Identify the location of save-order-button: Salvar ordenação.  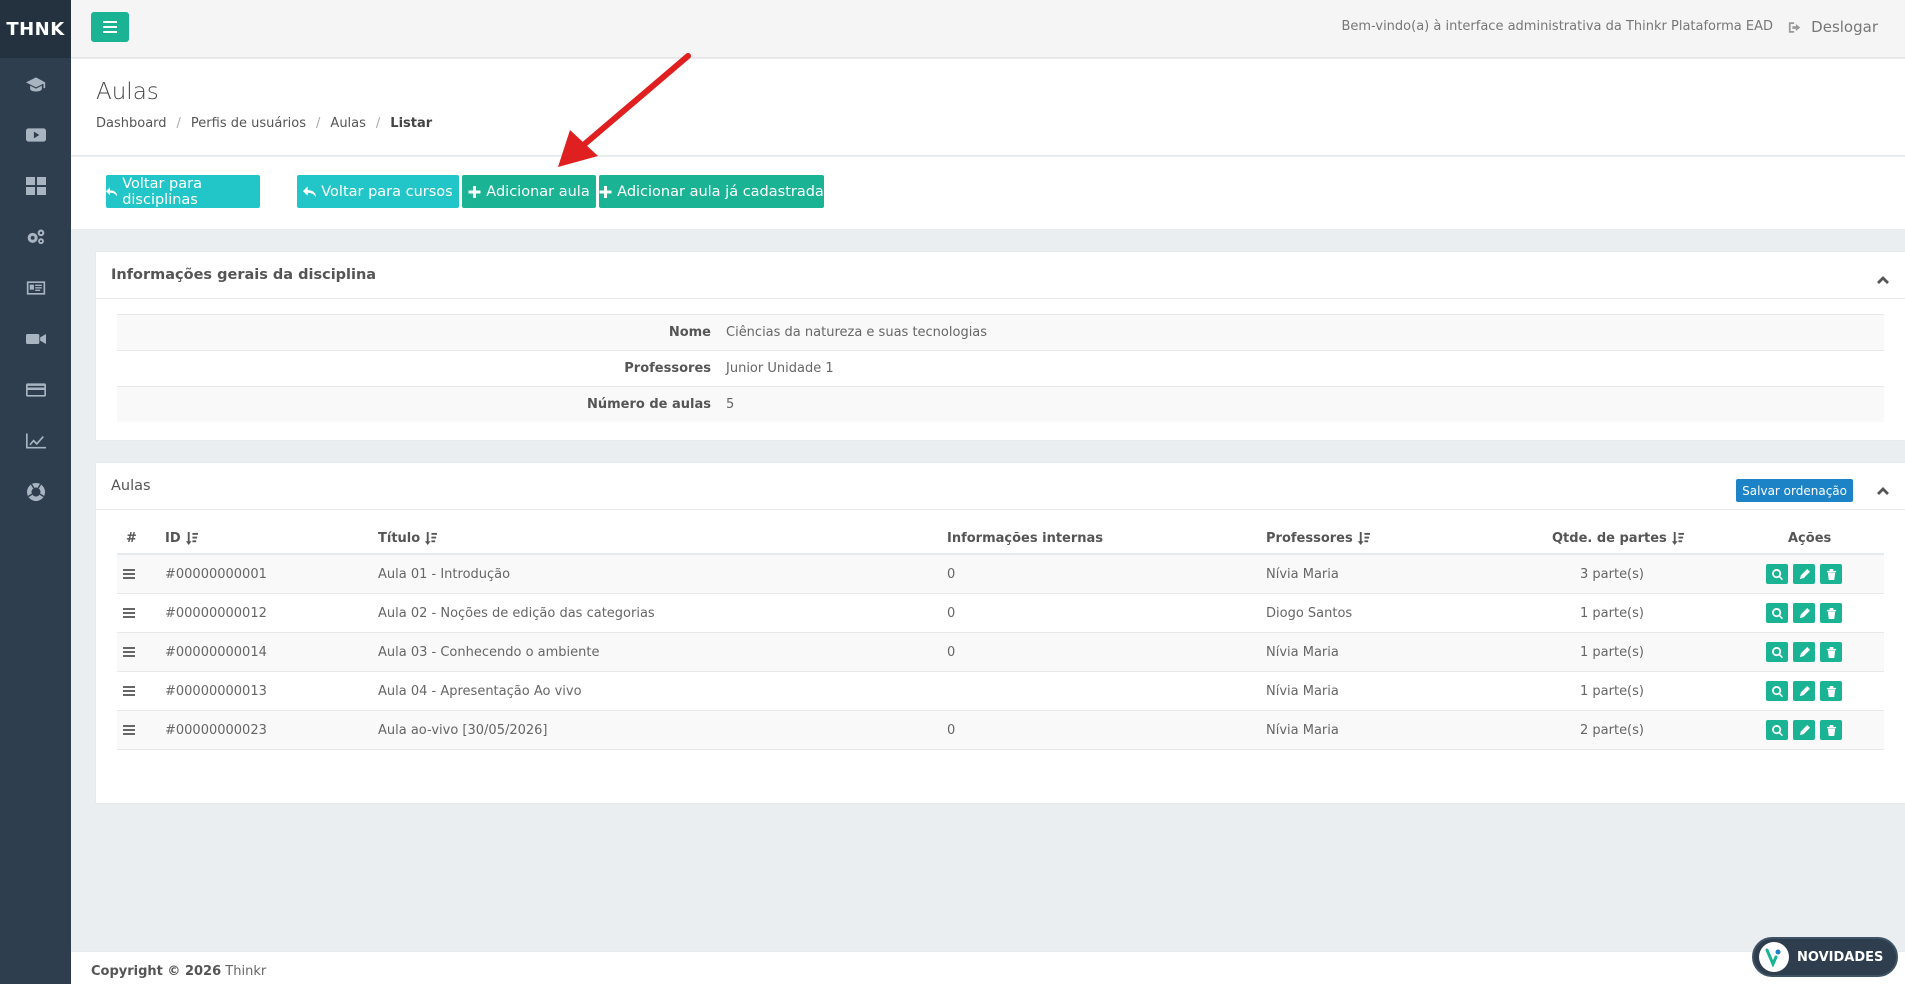
(1794, 490).